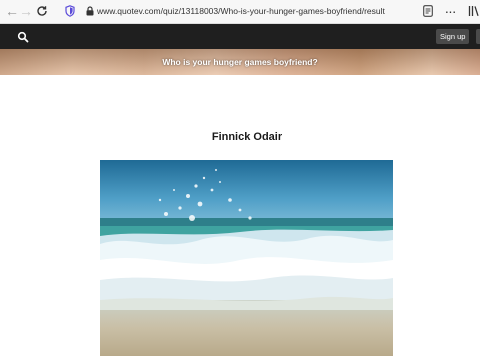  I want to click on header-button-edge, so click(478, 36).